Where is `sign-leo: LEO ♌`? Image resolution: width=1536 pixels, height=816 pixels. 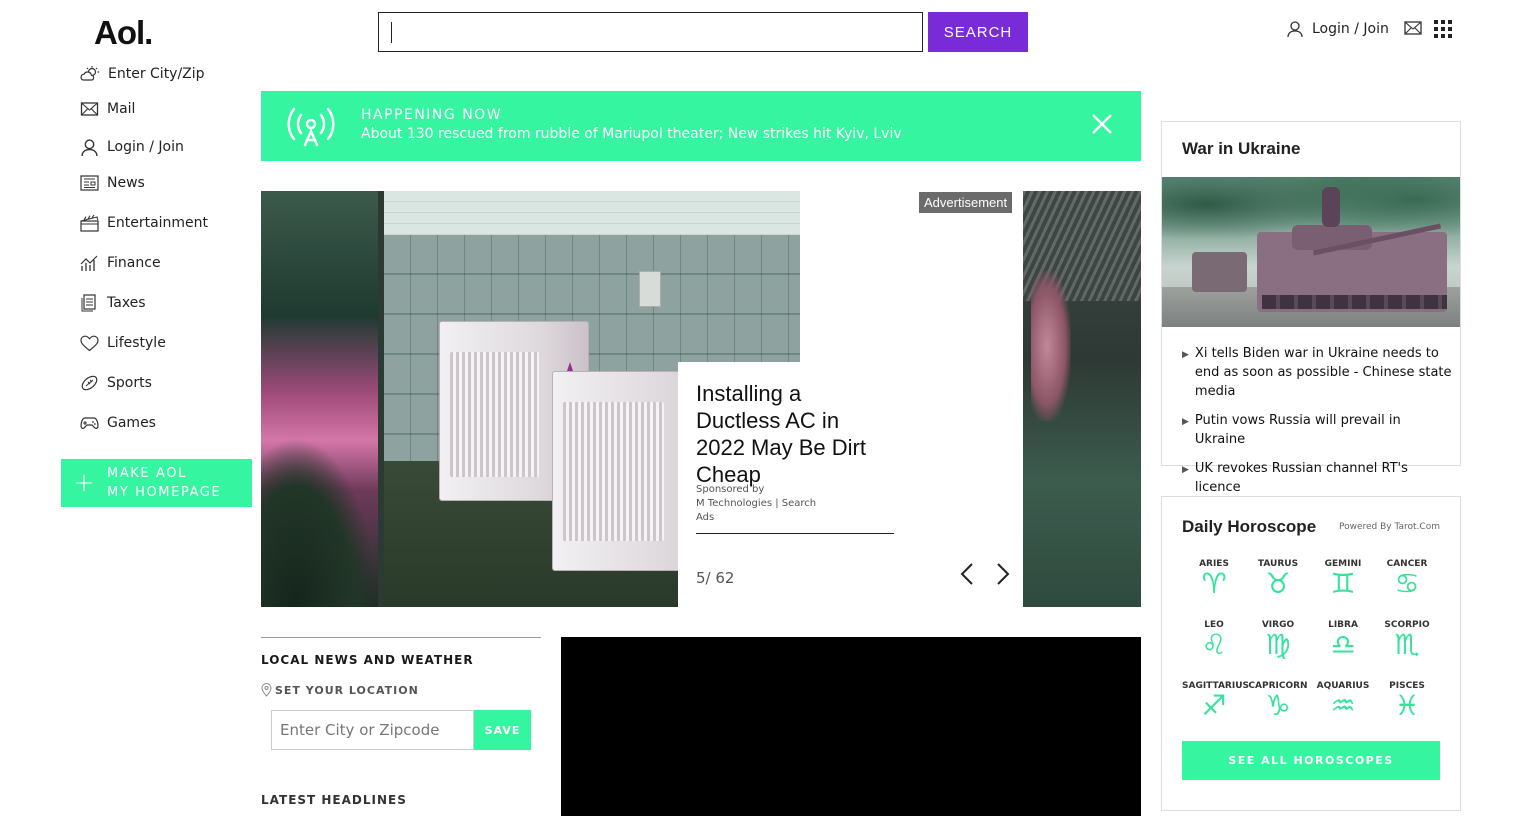 sign-leo: LEO ♌ is located at coordinates (1214, 640).